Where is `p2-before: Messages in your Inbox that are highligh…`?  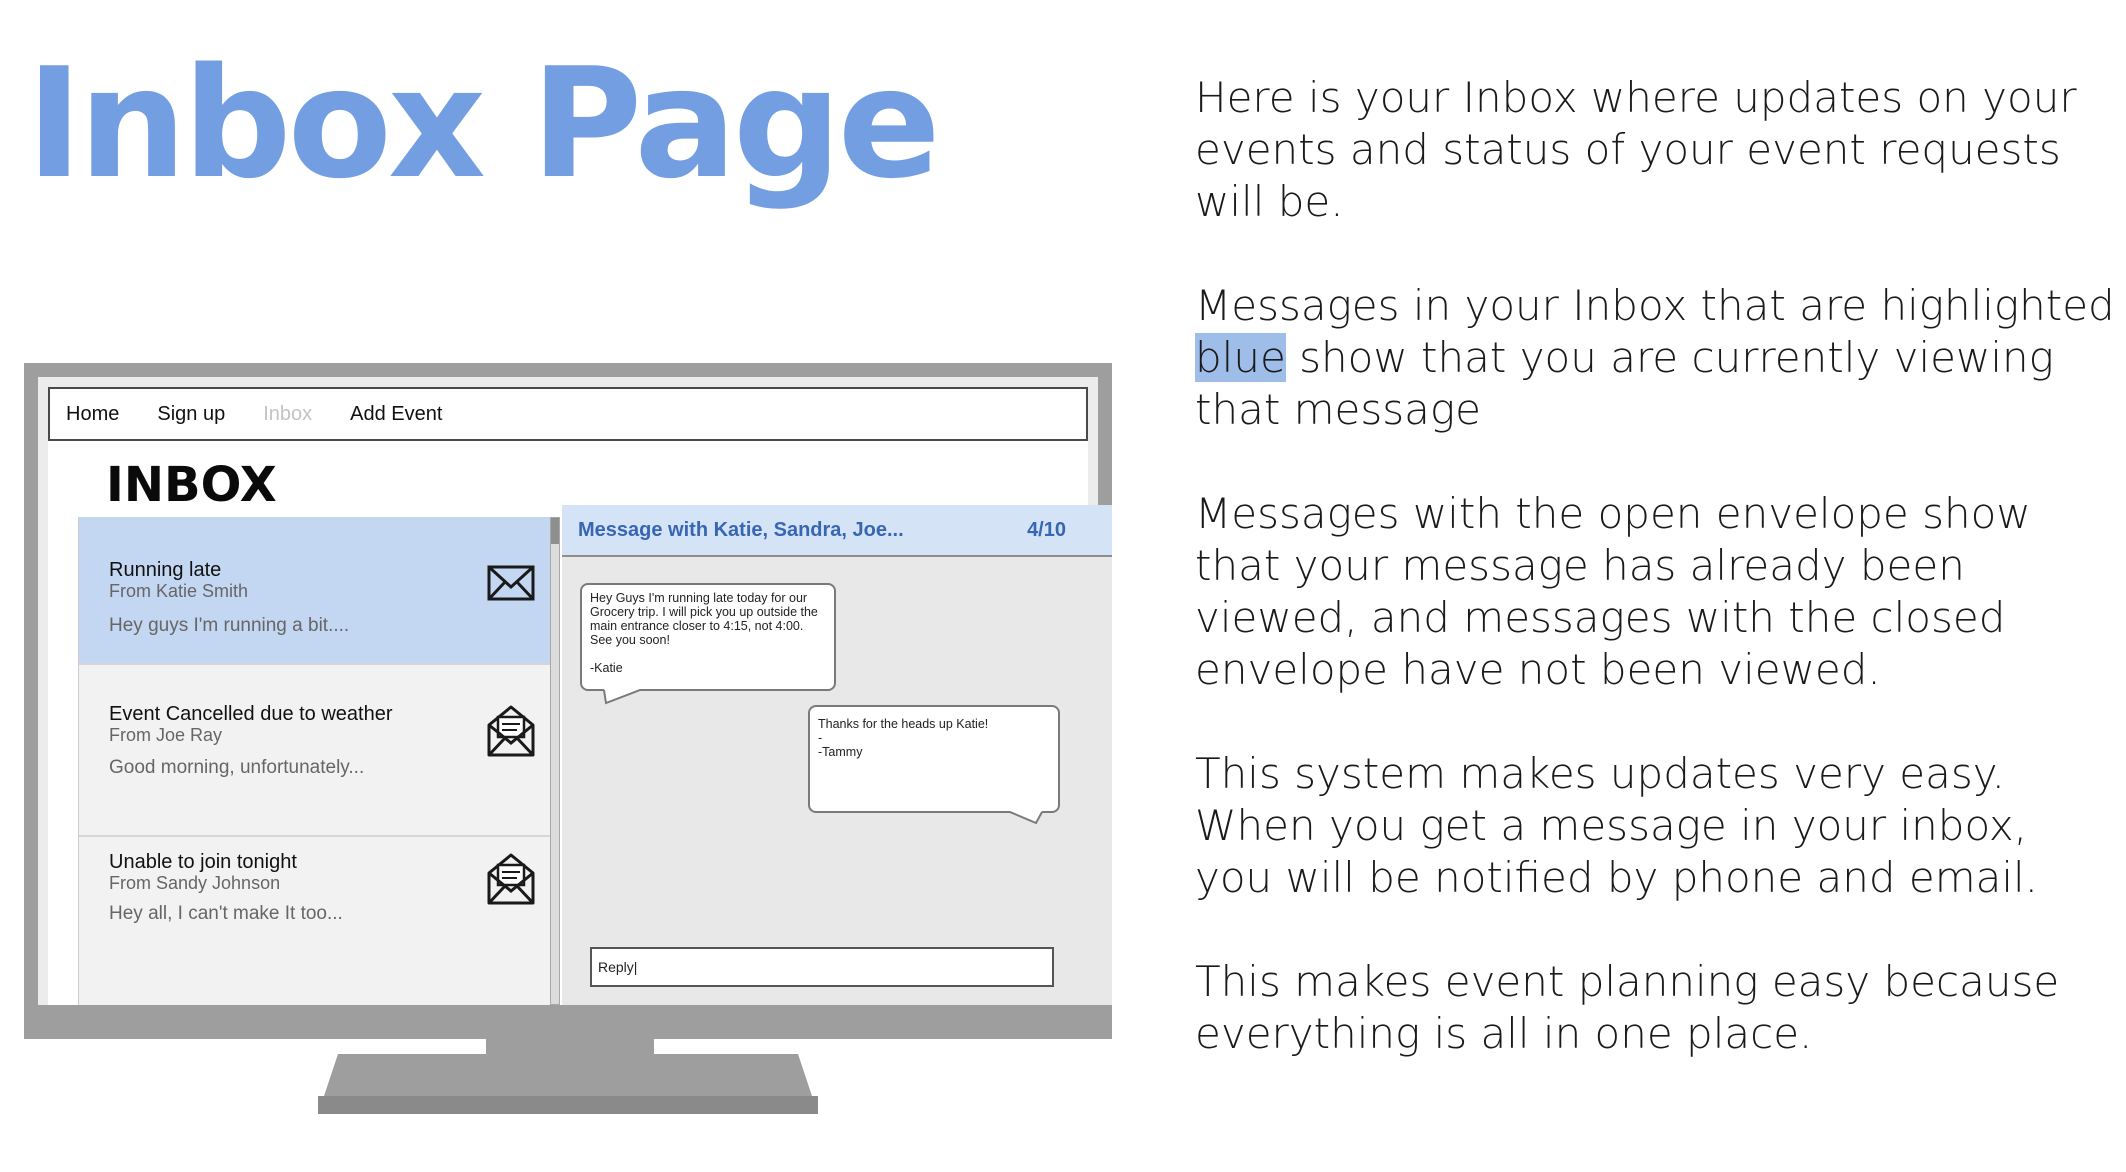
p2-before: Messages in your Inbox that are highligh… is located at coordinates (1655, 305).